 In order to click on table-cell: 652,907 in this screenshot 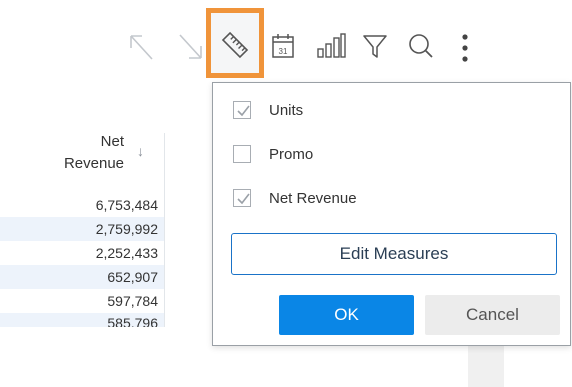, I will do `click(82, 277)`.